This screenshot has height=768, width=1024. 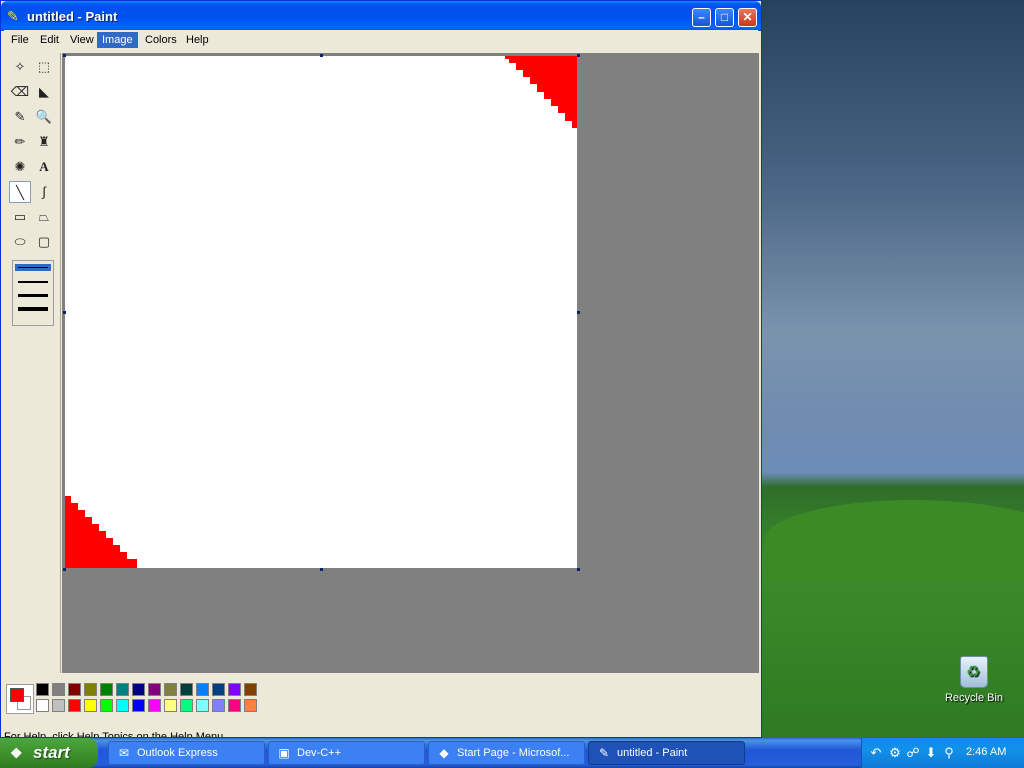 I want to click on start-button: ❖ start, so click(x=49, y=753).